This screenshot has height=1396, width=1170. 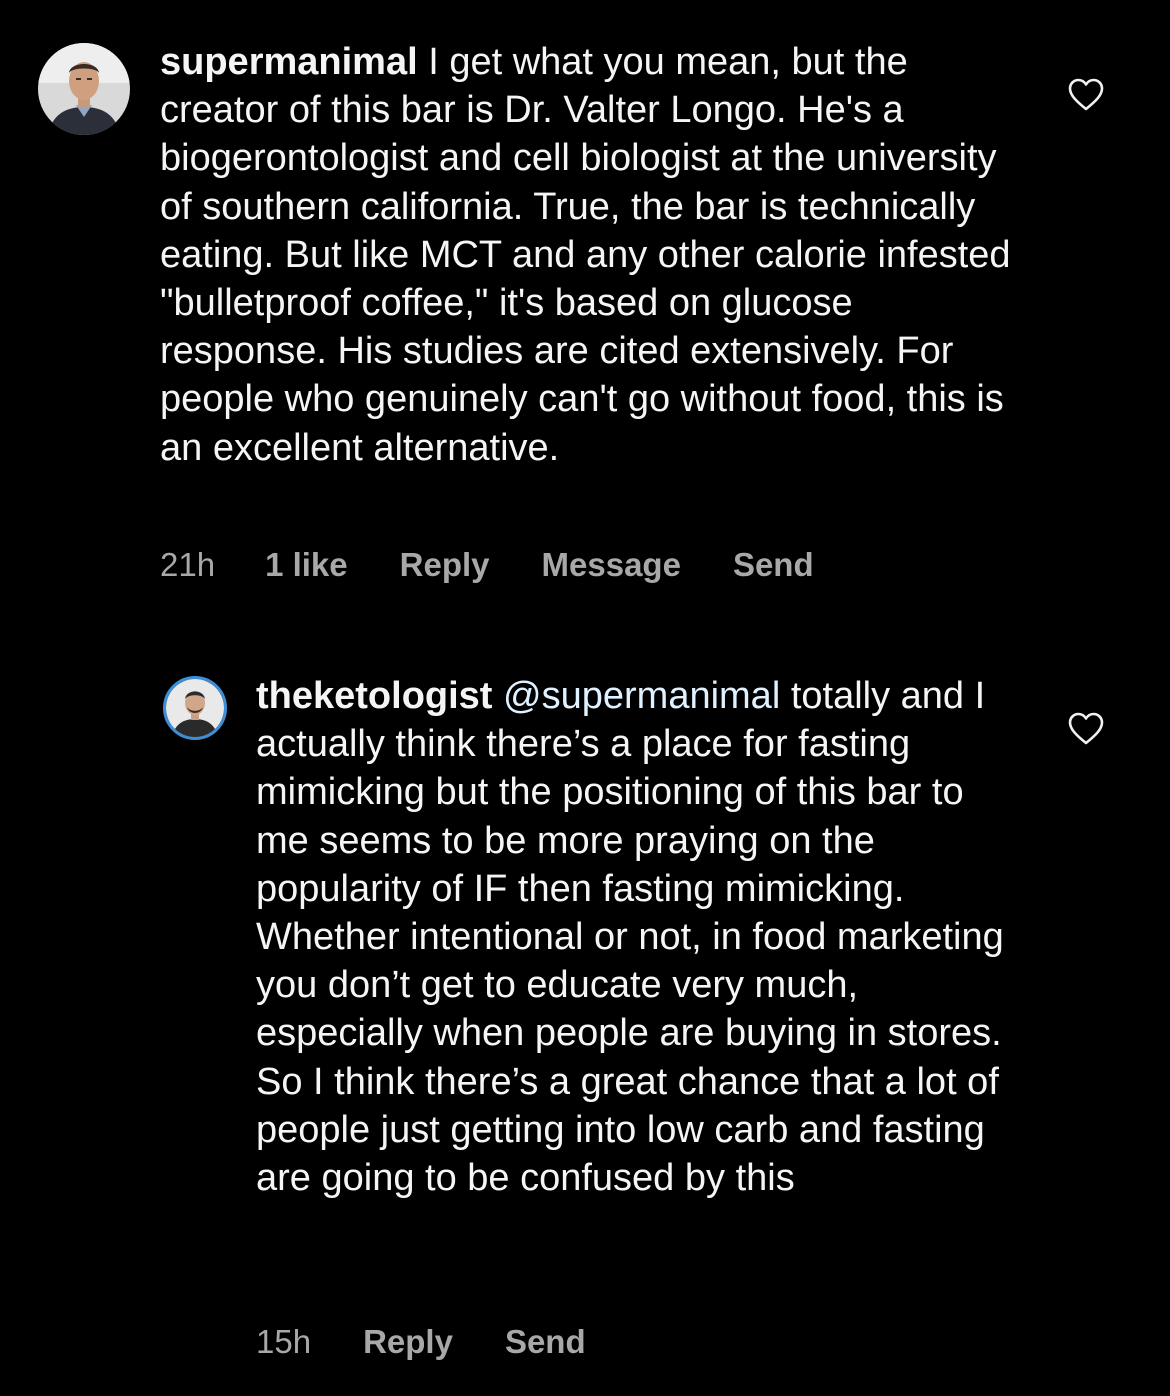 I want to click on mention-link: @supermanimal, so click(x=641, y=696).